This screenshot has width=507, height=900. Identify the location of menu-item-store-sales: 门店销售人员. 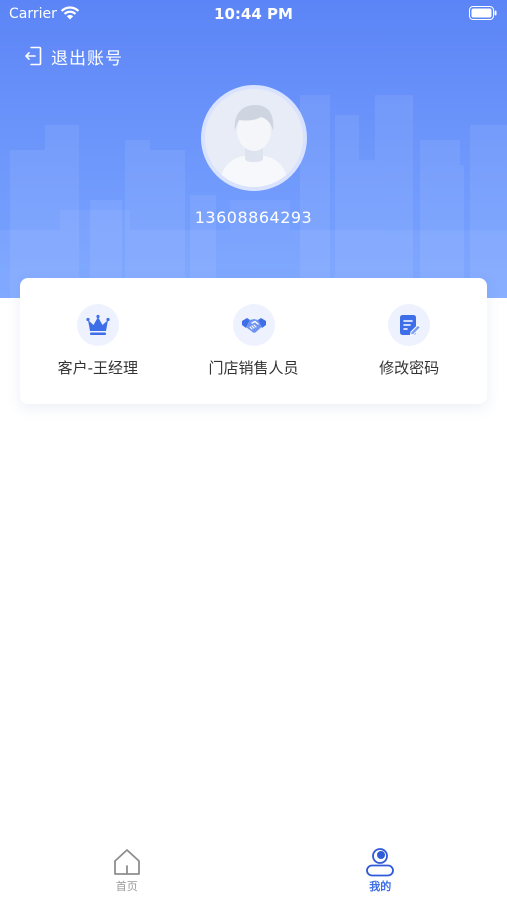
(254, 341).